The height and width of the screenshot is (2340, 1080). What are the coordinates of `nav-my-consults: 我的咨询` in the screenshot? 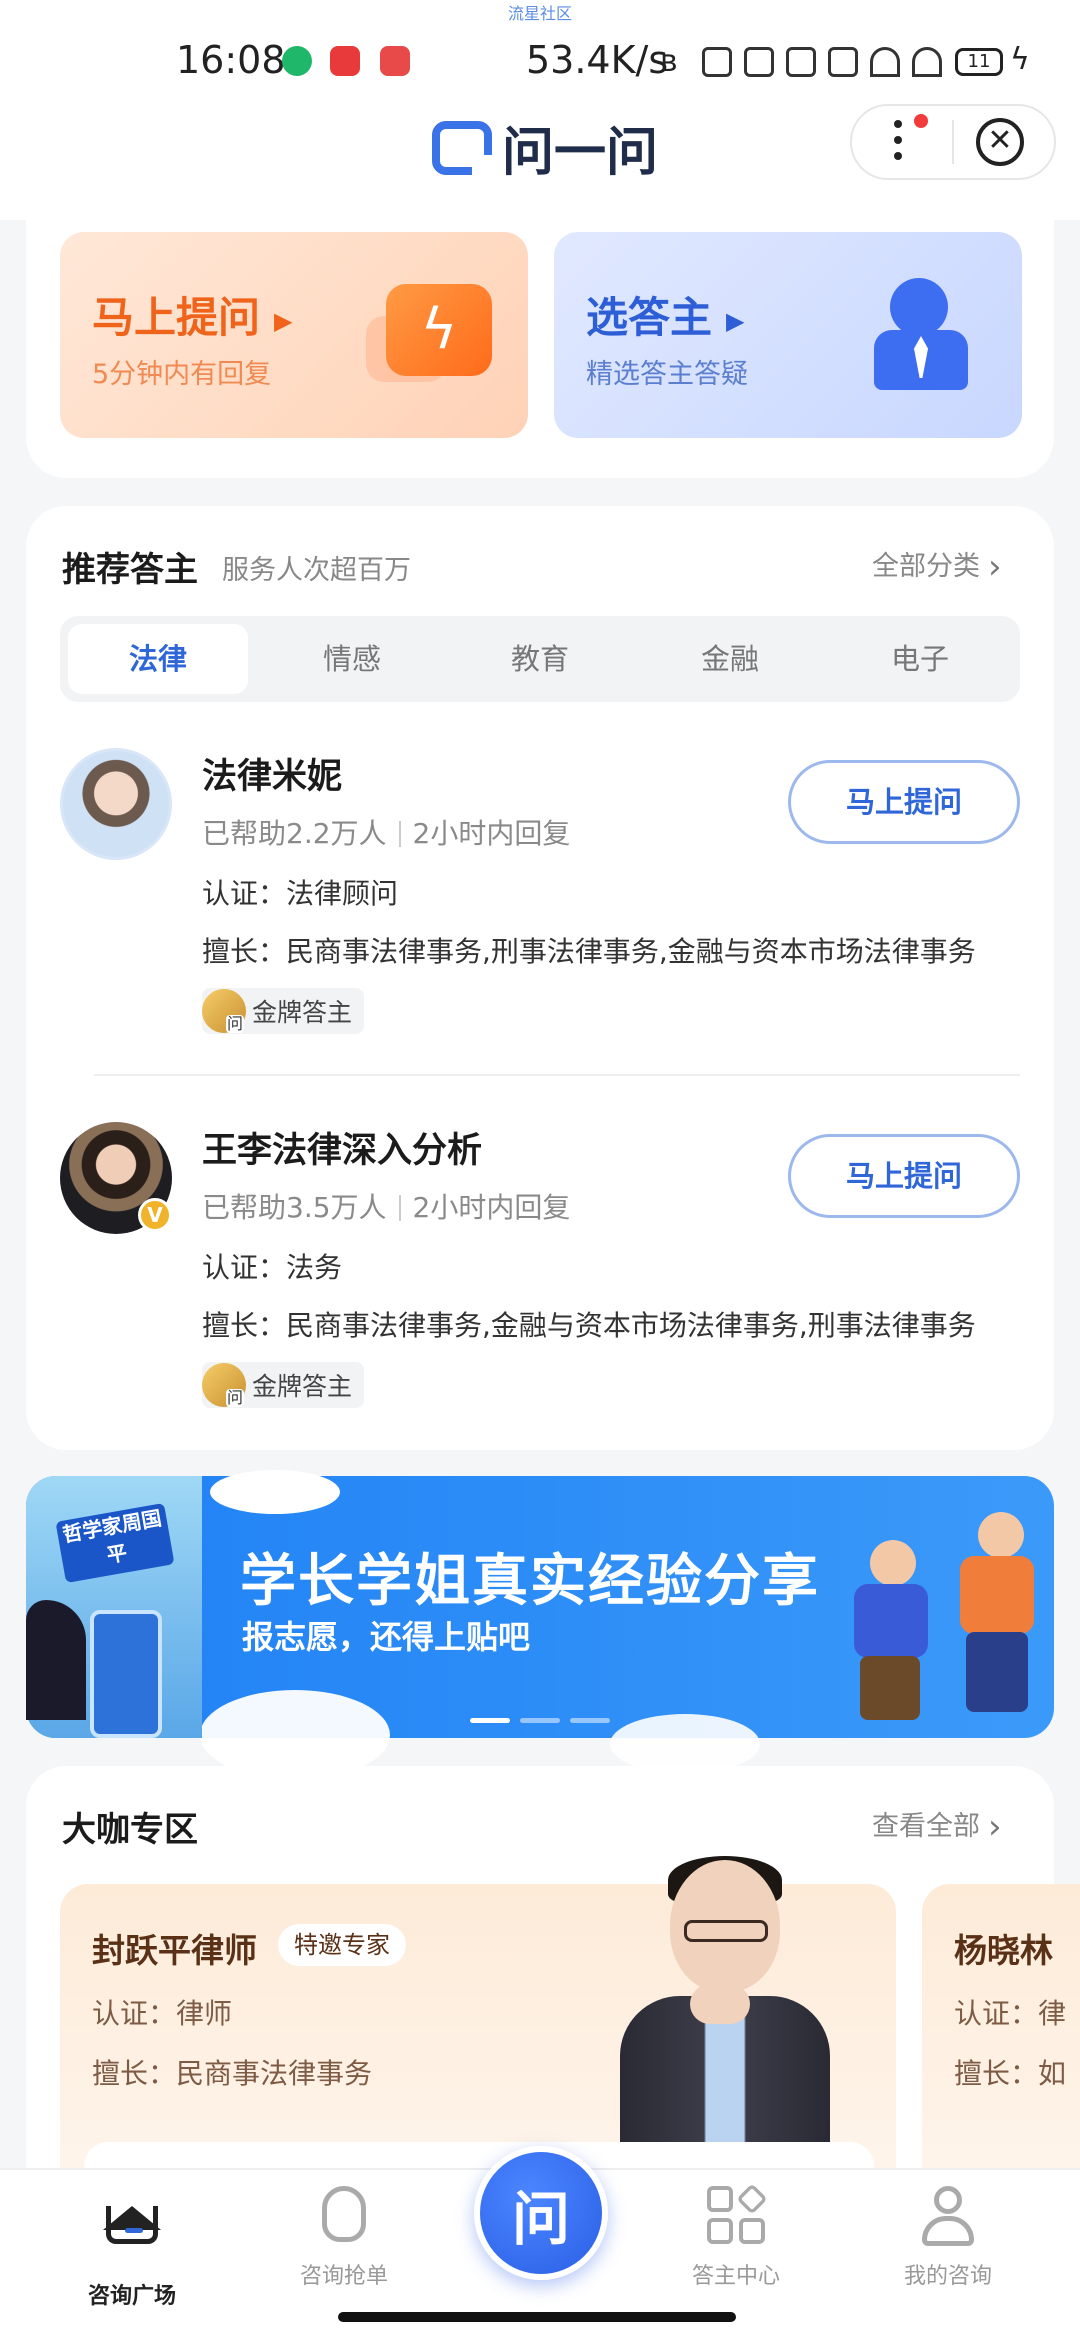 It's located at (948, 2238).